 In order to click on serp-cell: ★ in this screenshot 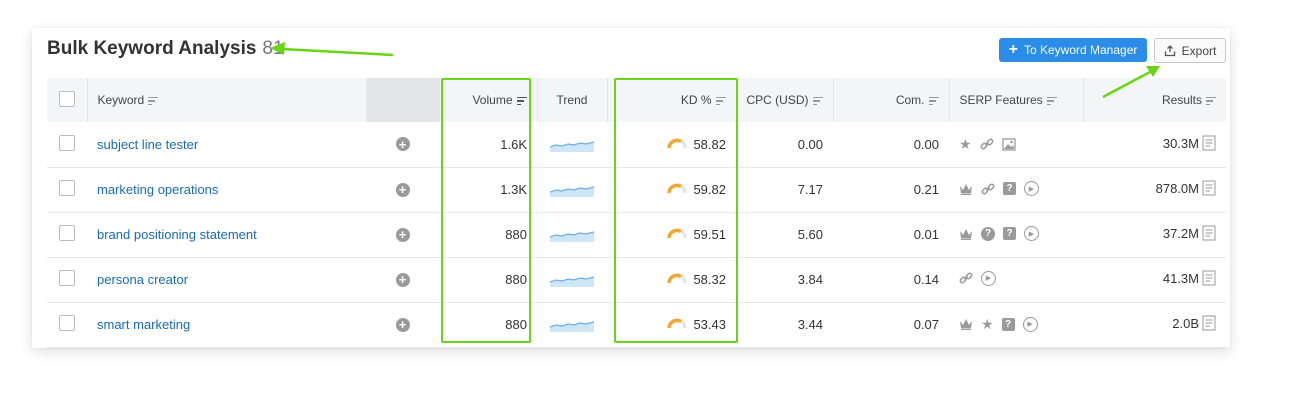, I will do `click(1016, 144)`.